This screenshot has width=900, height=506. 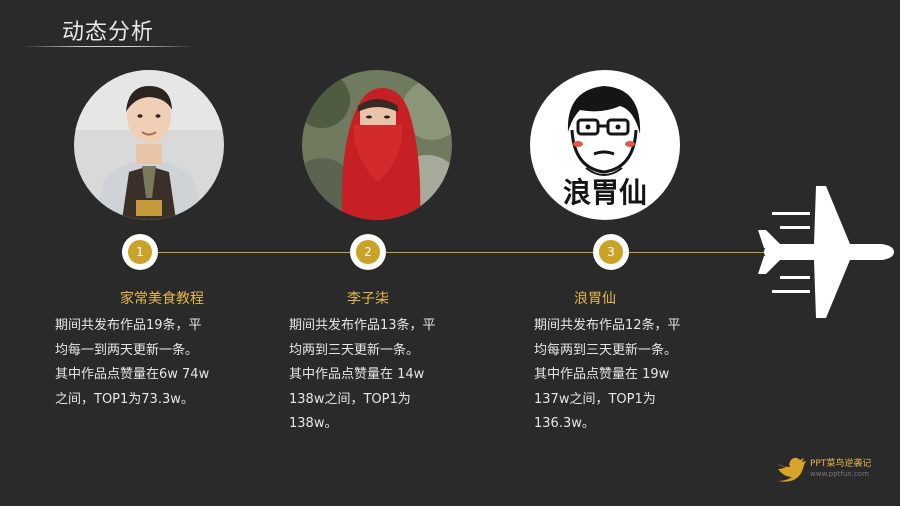 What do you see at coordinates (108, 32) in the screenshot?
I see `page-title: 动态分析` at bounding box center [108, 32].